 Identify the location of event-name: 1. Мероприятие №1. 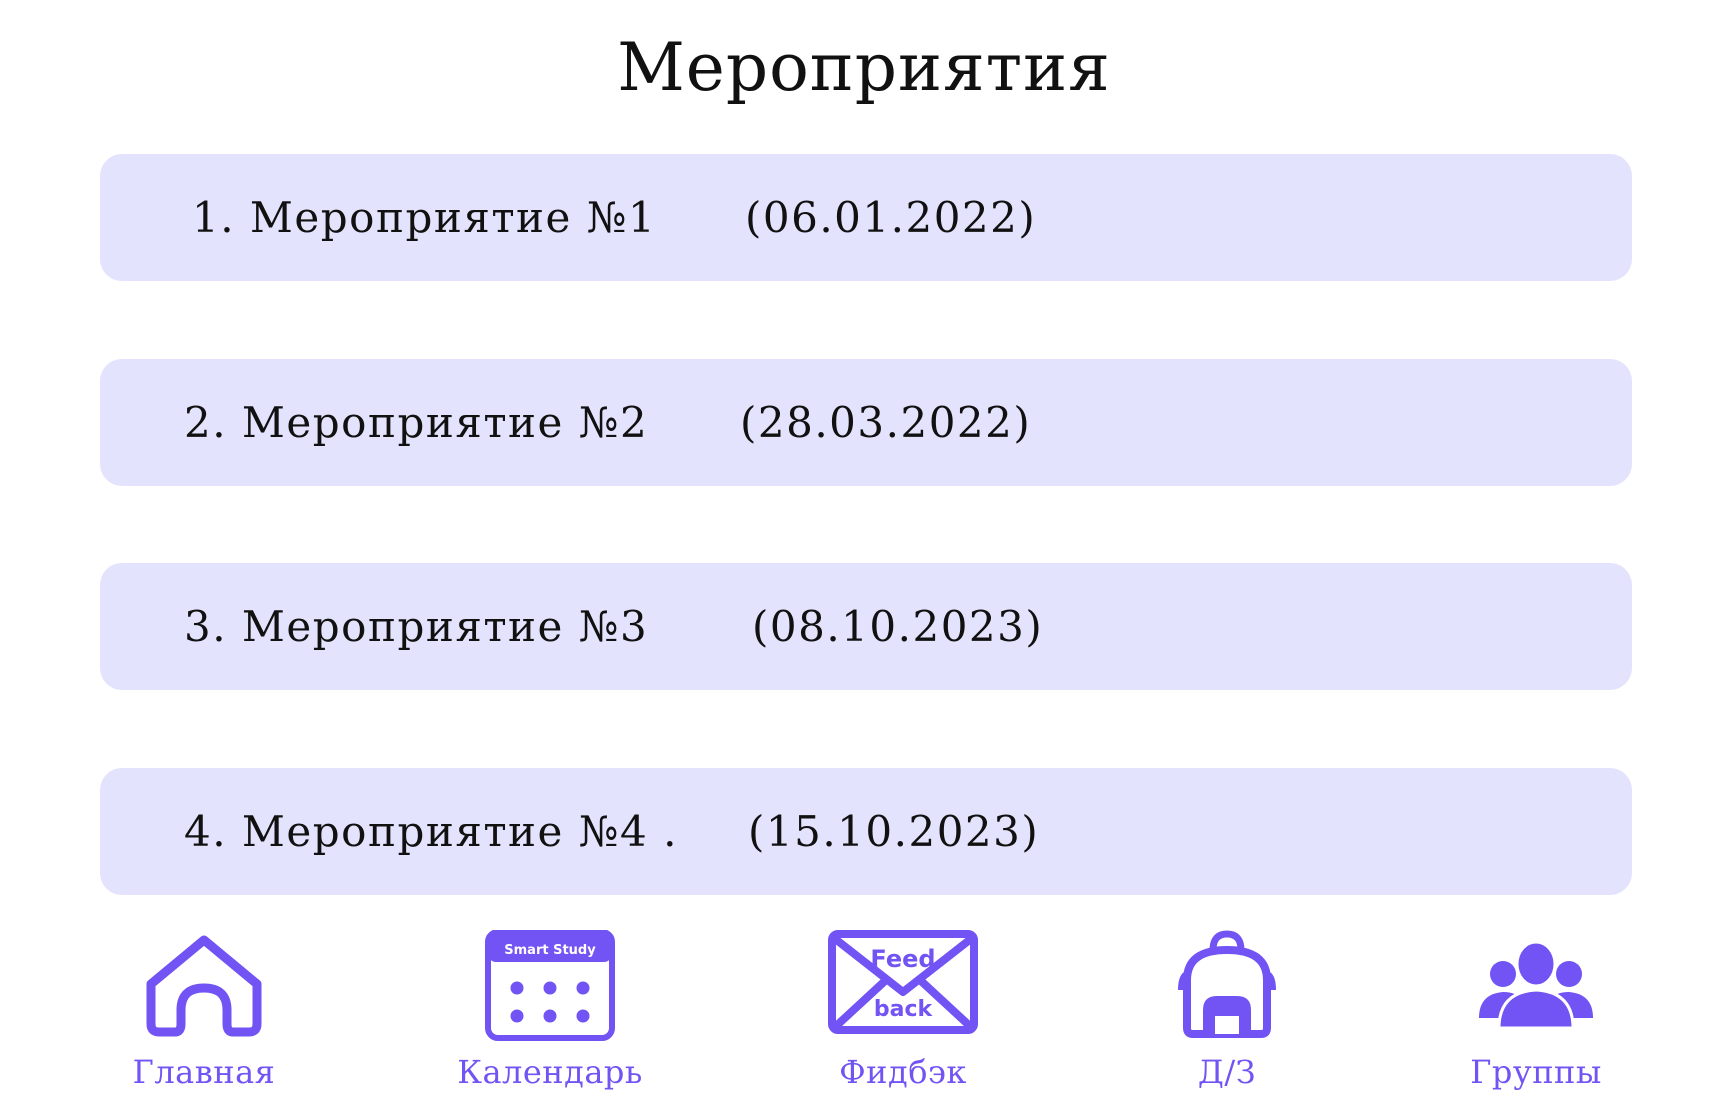
(424, 217).